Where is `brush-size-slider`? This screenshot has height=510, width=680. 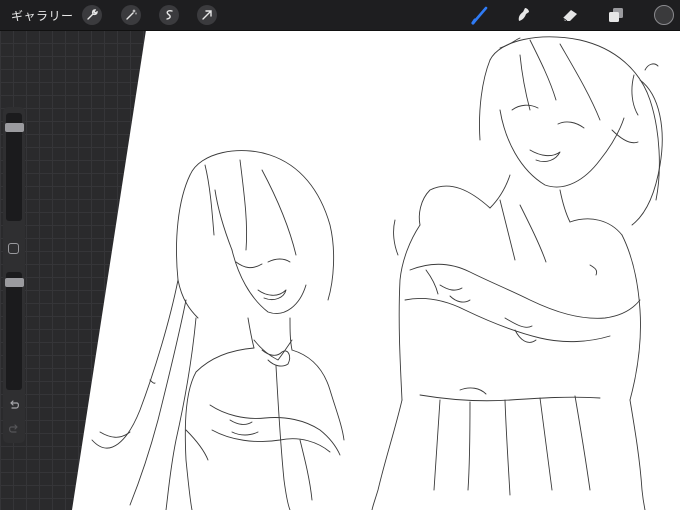 brush-size-slider is located at coordinates (14, 167).